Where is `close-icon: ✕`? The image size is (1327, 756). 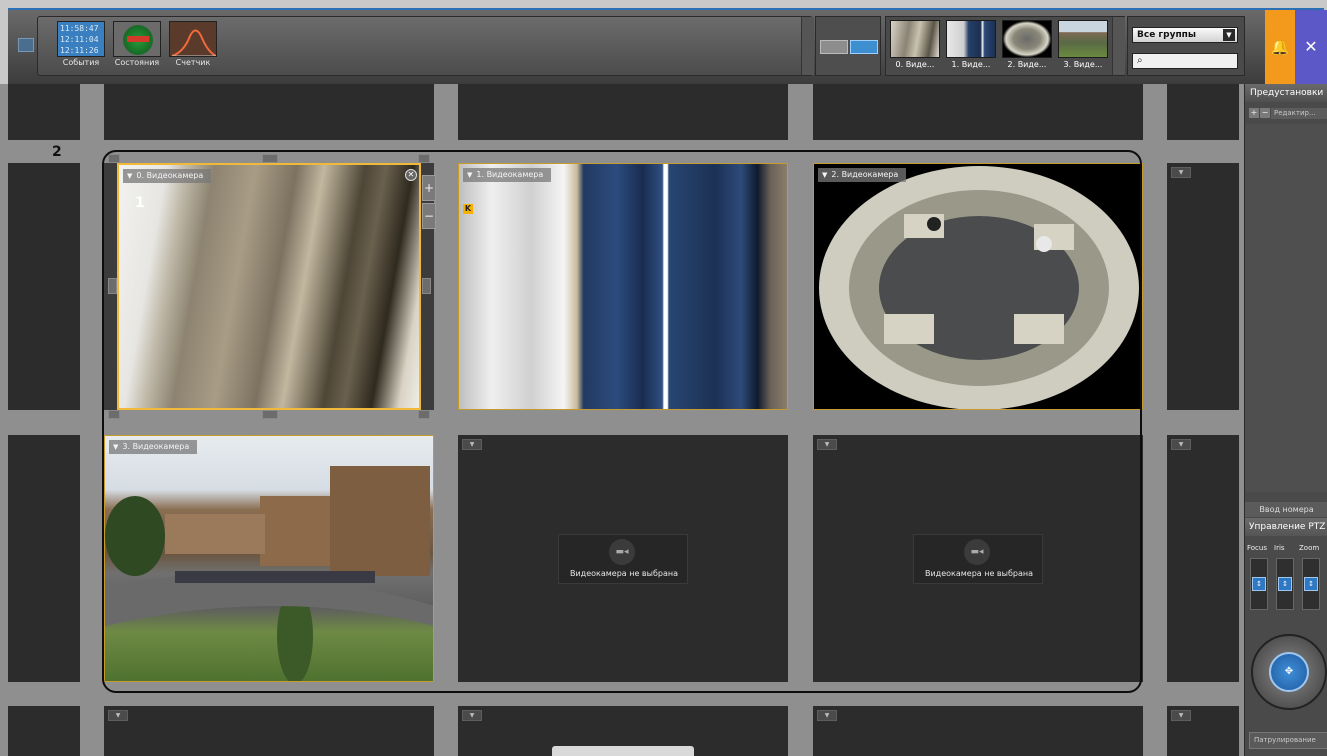 close-icon: ✕ is located at coordinates (411, 175).